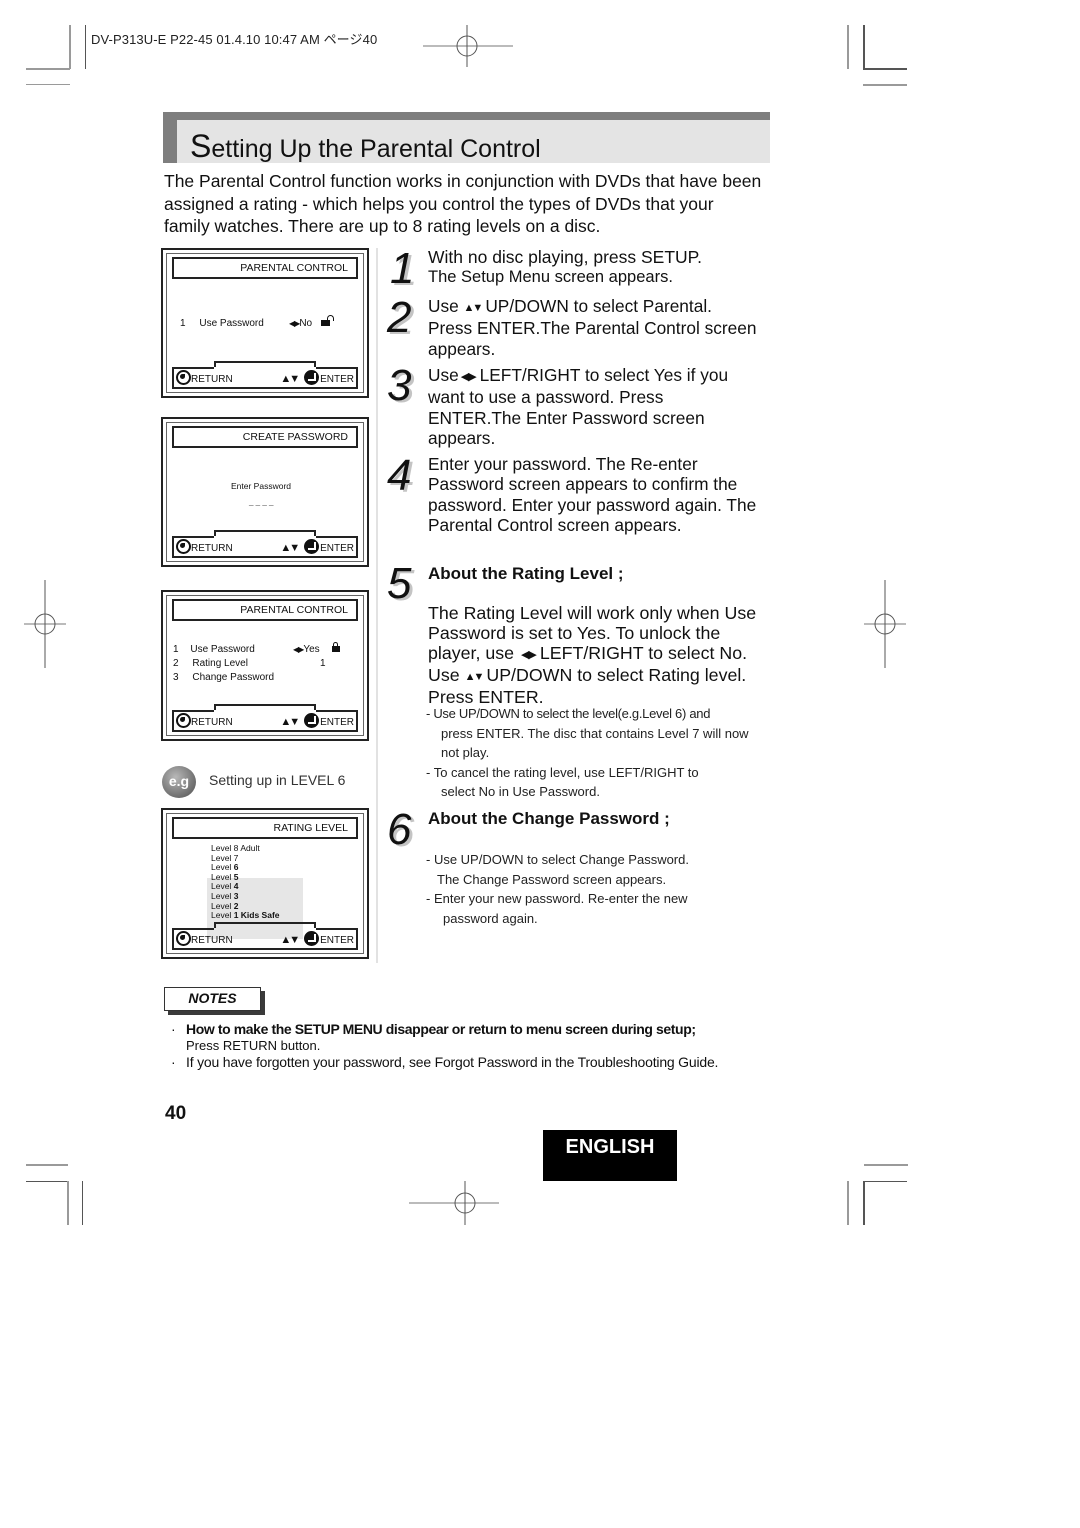 This screenshot has height=1528, width=1080. What do you see at coordinates (306, 323) in the screenshot?
I see `row-value: No` at bounding box center [306, 323].